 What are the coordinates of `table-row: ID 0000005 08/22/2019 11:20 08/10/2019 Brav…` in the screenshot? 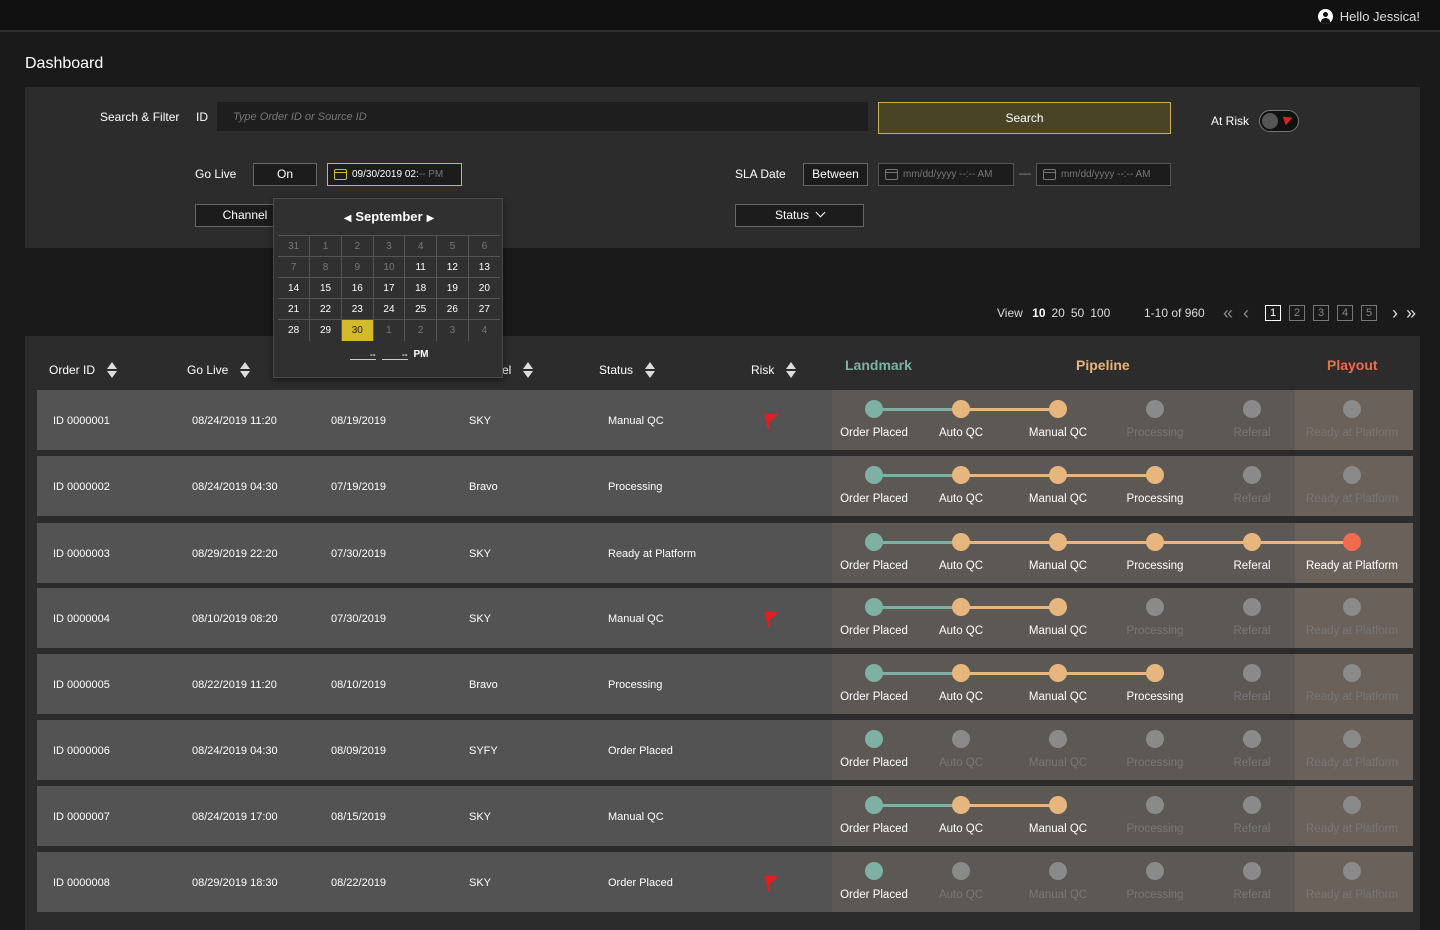 It's located at (725, 684).